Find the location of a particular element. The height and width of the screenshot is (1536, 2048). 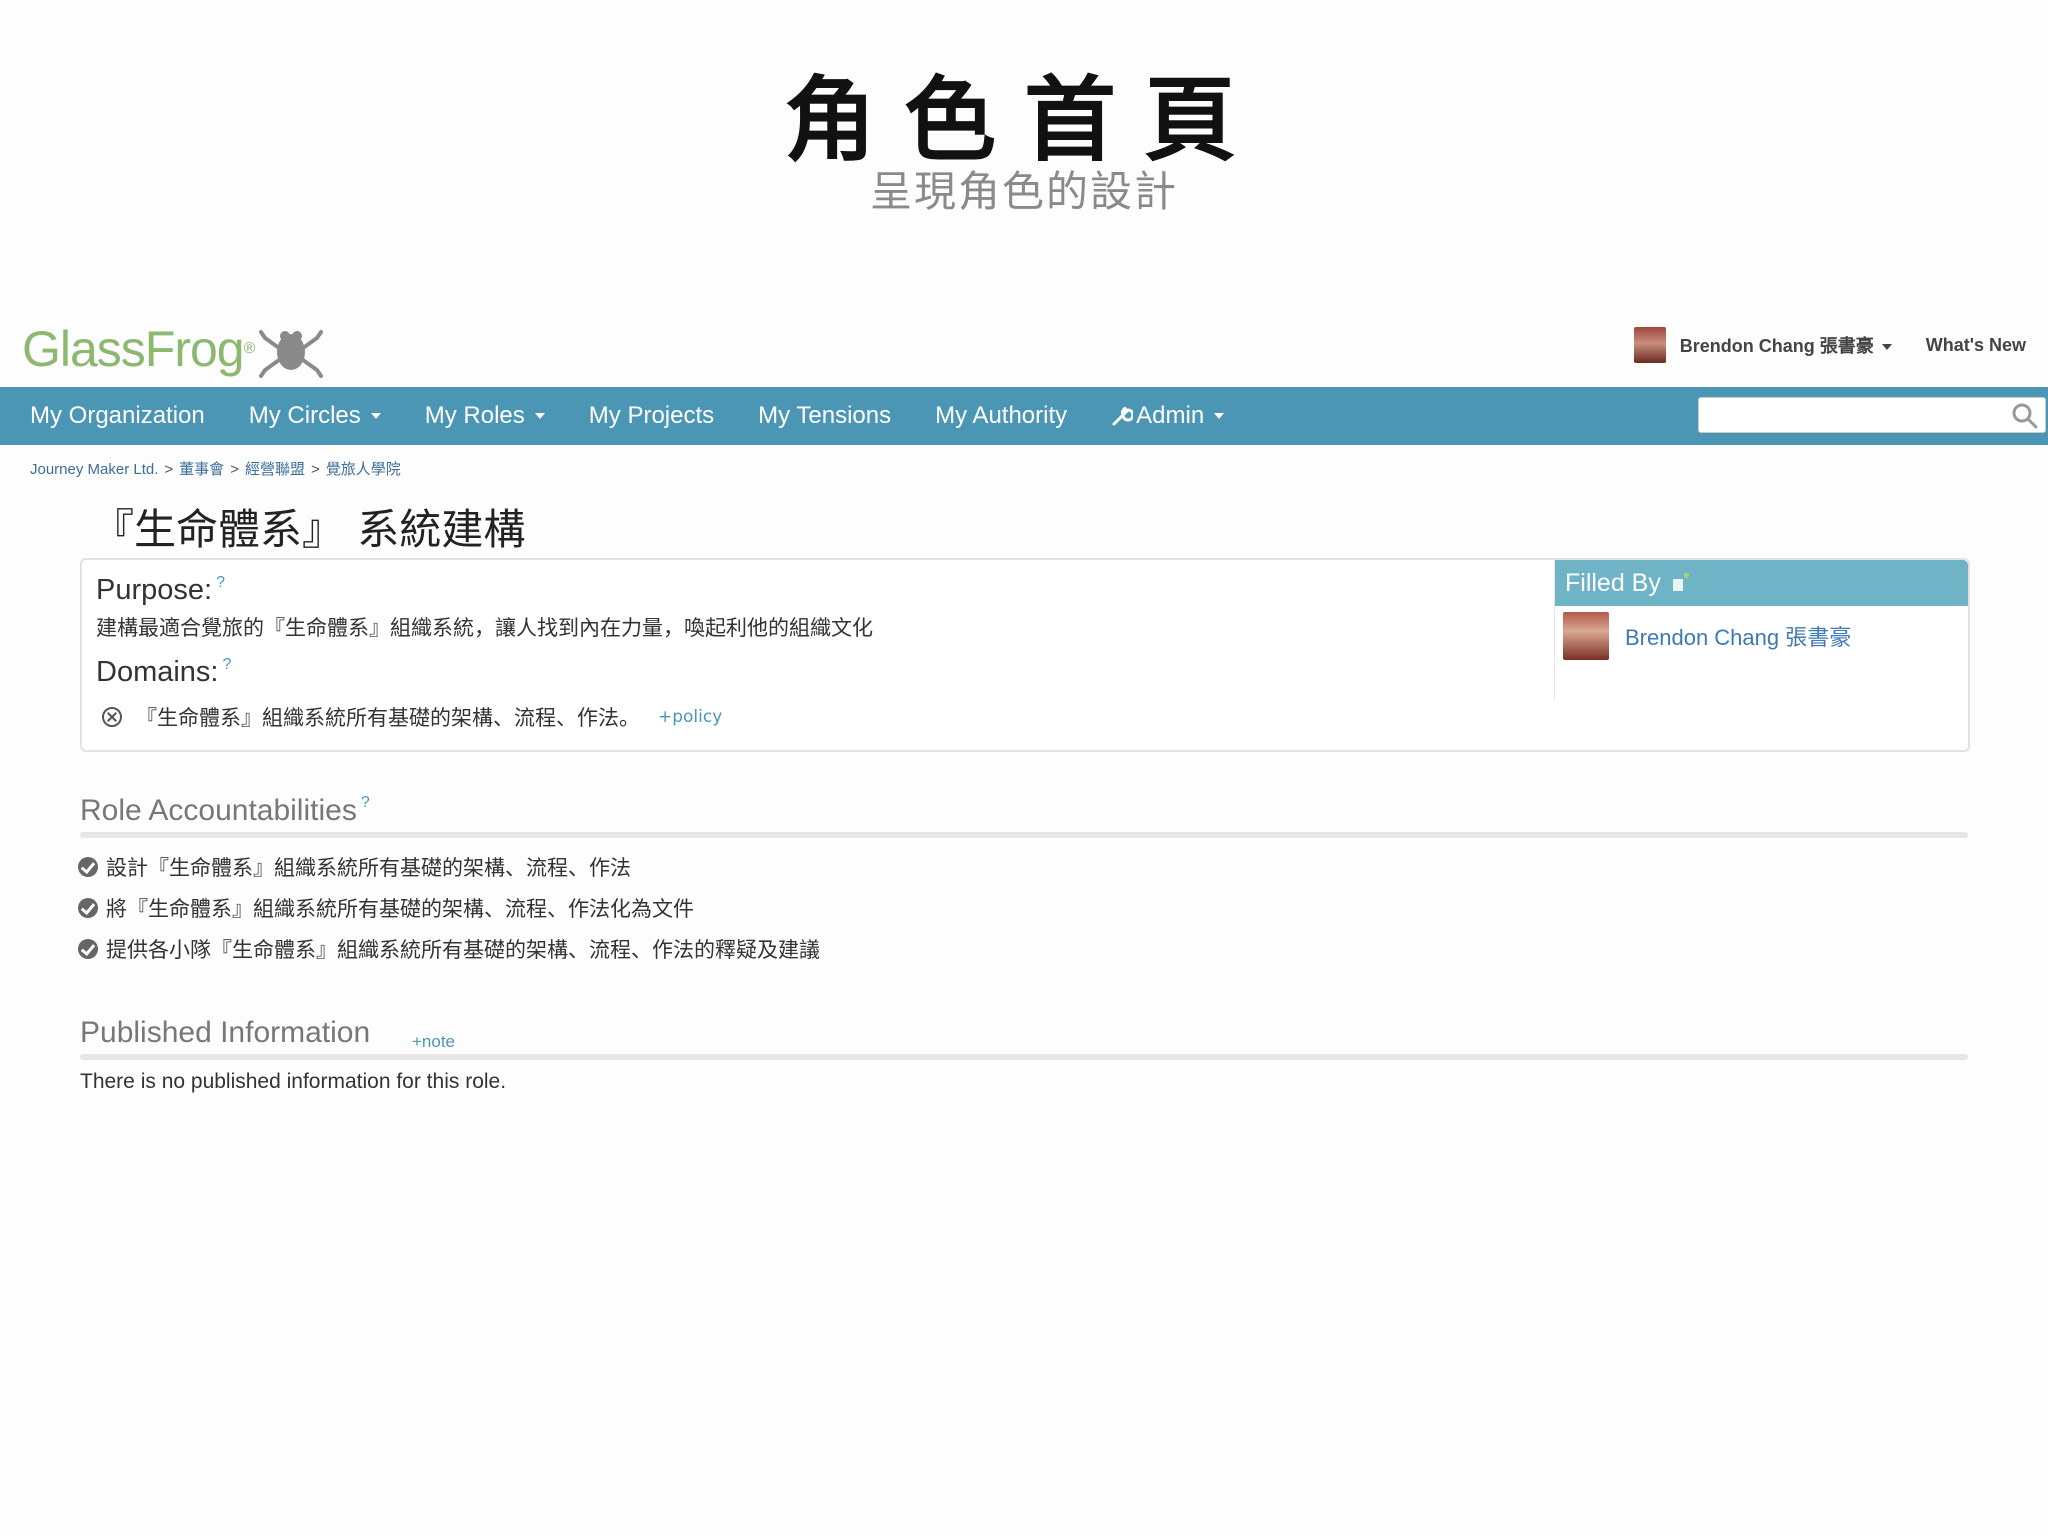

nav-label: My Projects is located at coordinates (651, 415).